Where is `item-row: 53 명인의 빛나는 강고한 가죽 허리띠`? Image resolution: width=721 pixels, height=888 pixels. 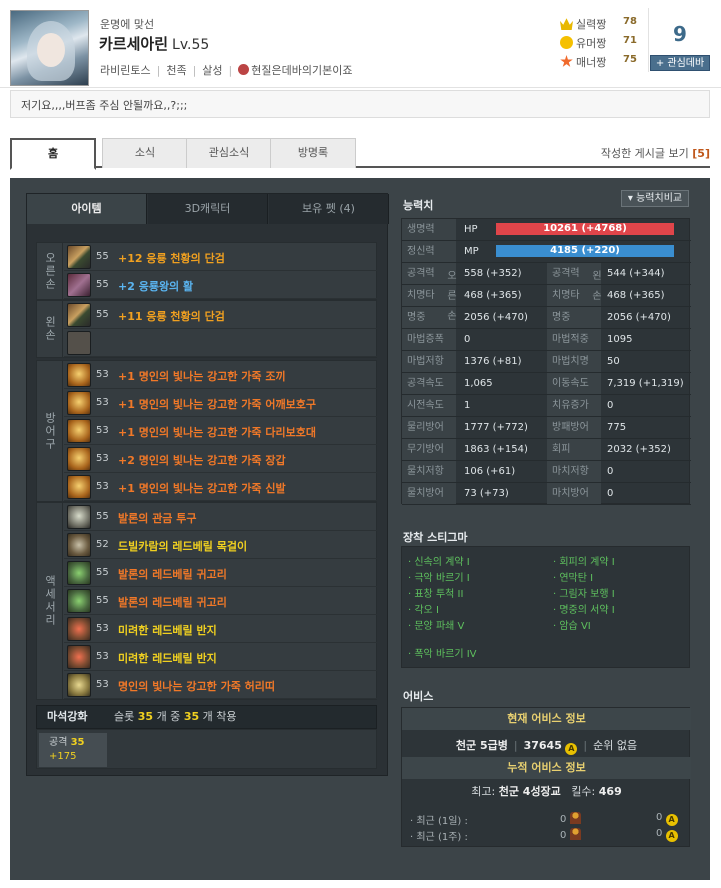 item-row: 53 명인의 빛나는 강고한 가죽 허리띠 is located at coordinates (220, 685).